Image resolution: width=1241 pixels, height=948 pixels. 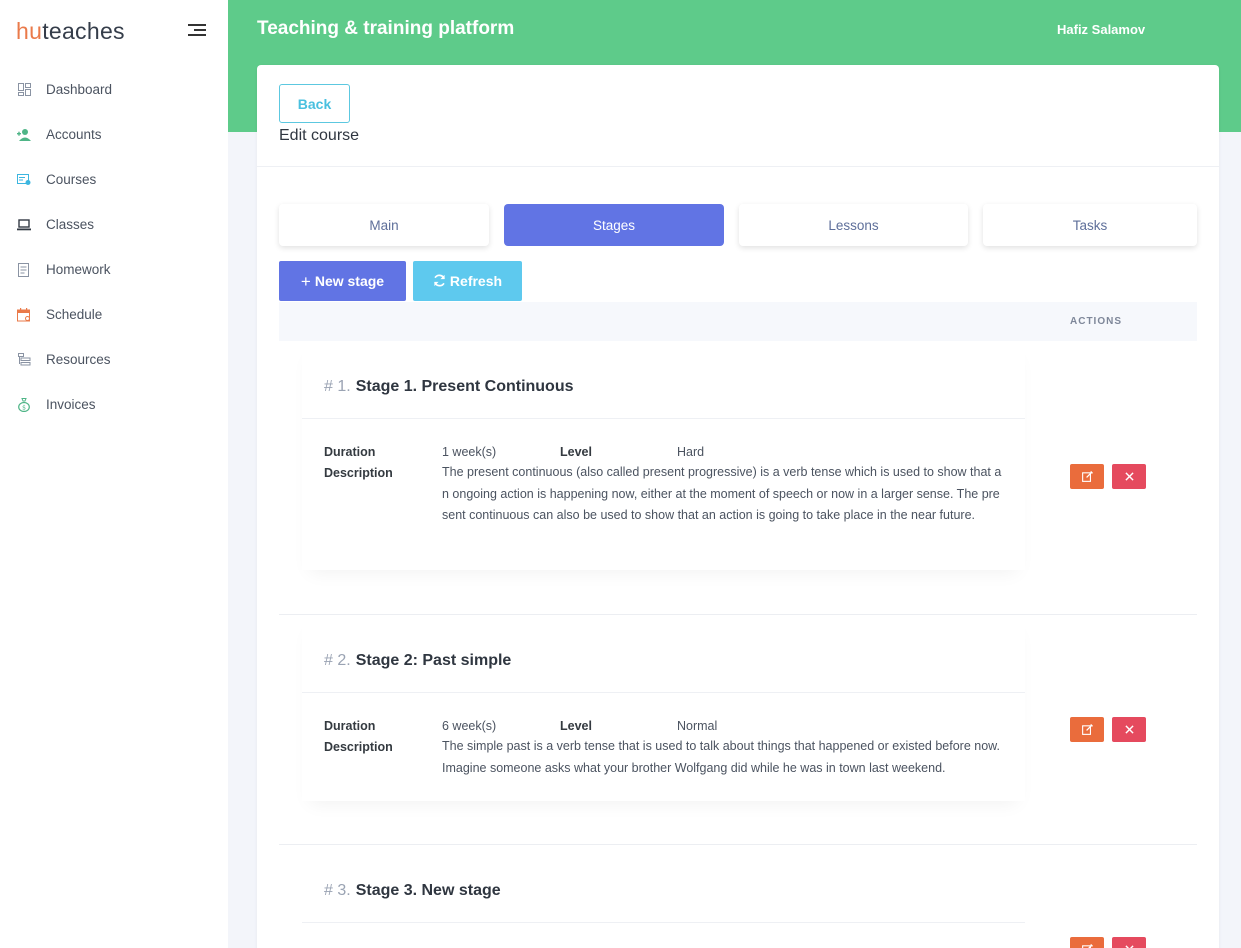 What do you see at coordinates (349, 281) in the screenshot?
I see `new-stage-label: New stage` at bounding box center [349, 281].